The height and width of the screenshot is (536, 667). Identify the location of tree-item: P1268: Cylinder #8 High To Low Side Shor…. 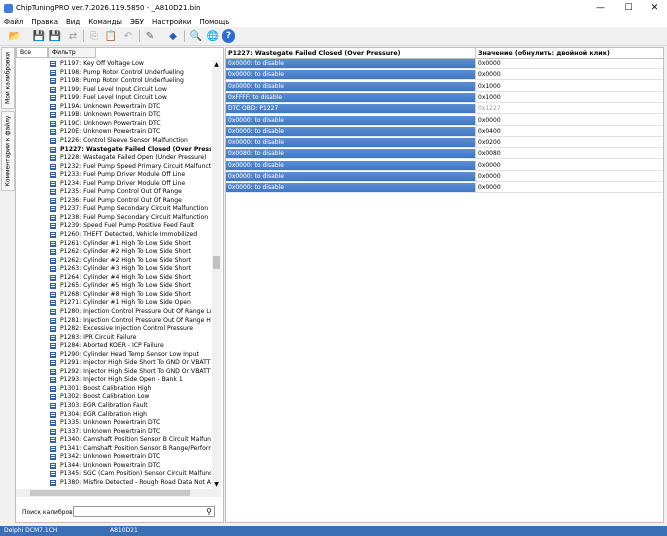
(120, 295).